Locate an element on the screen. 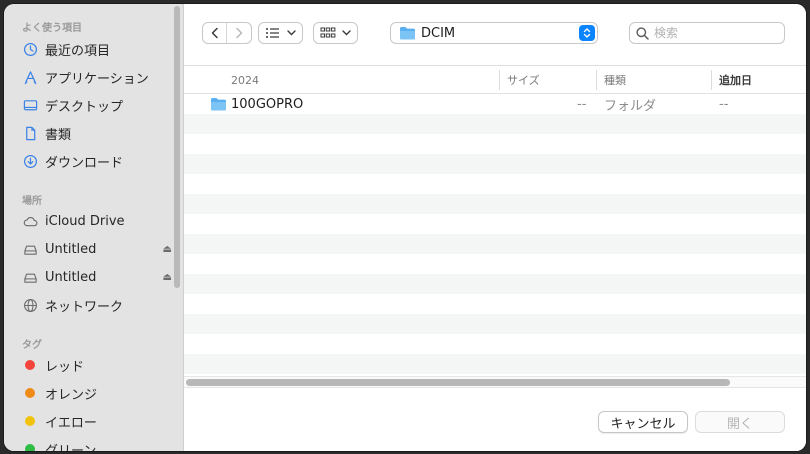  cloud-icon is located at coordinates (30, 221).